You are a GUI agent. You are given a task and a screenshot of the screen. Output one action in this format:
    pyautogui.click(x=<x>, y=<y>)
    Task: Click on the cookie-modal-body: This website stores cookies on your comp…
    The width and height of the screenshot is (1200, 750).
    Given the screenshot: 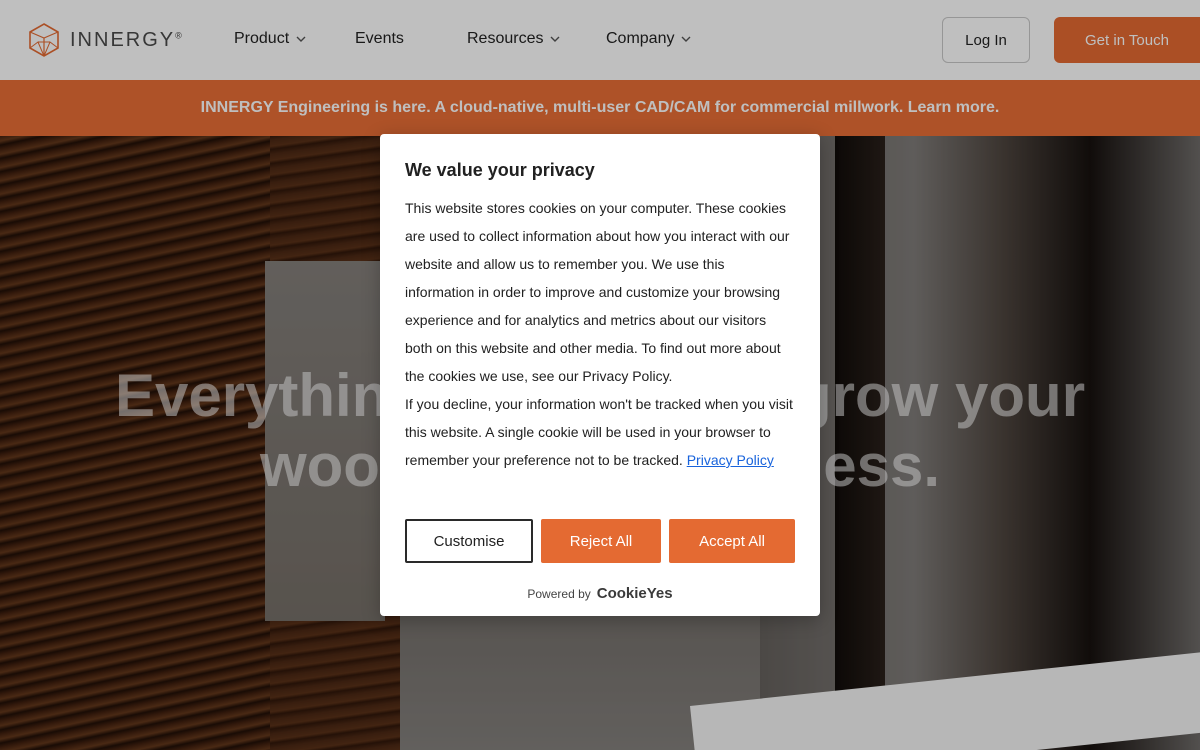 What is the action you would take?
    pyautogui.click(x=601, y=334)
    